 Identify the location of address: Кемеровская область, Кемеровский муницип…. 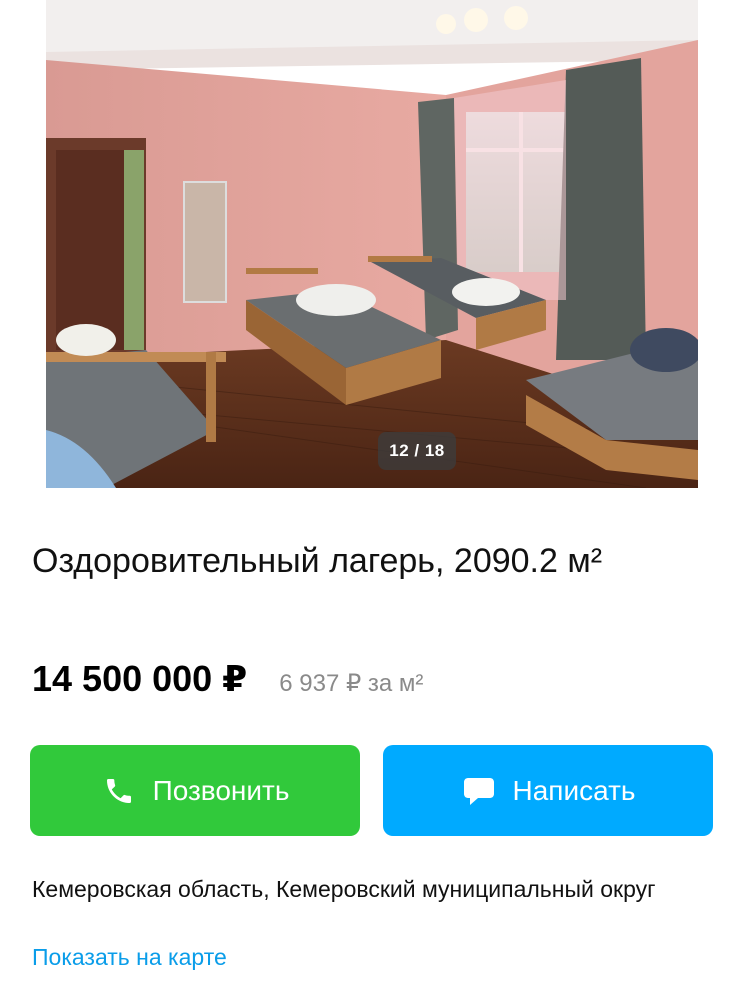
(344, 889).